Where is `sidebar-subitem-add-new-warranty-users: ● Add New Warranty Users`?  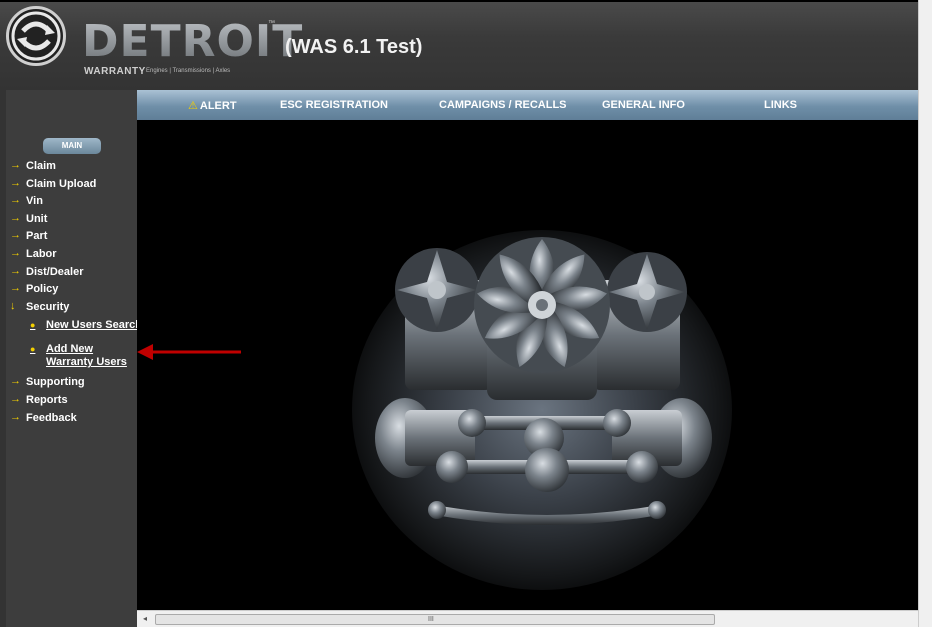
sidebar-subitem-add-new-warranty-users: ● Add New Warranty Users is located at coordinates (87, 356).